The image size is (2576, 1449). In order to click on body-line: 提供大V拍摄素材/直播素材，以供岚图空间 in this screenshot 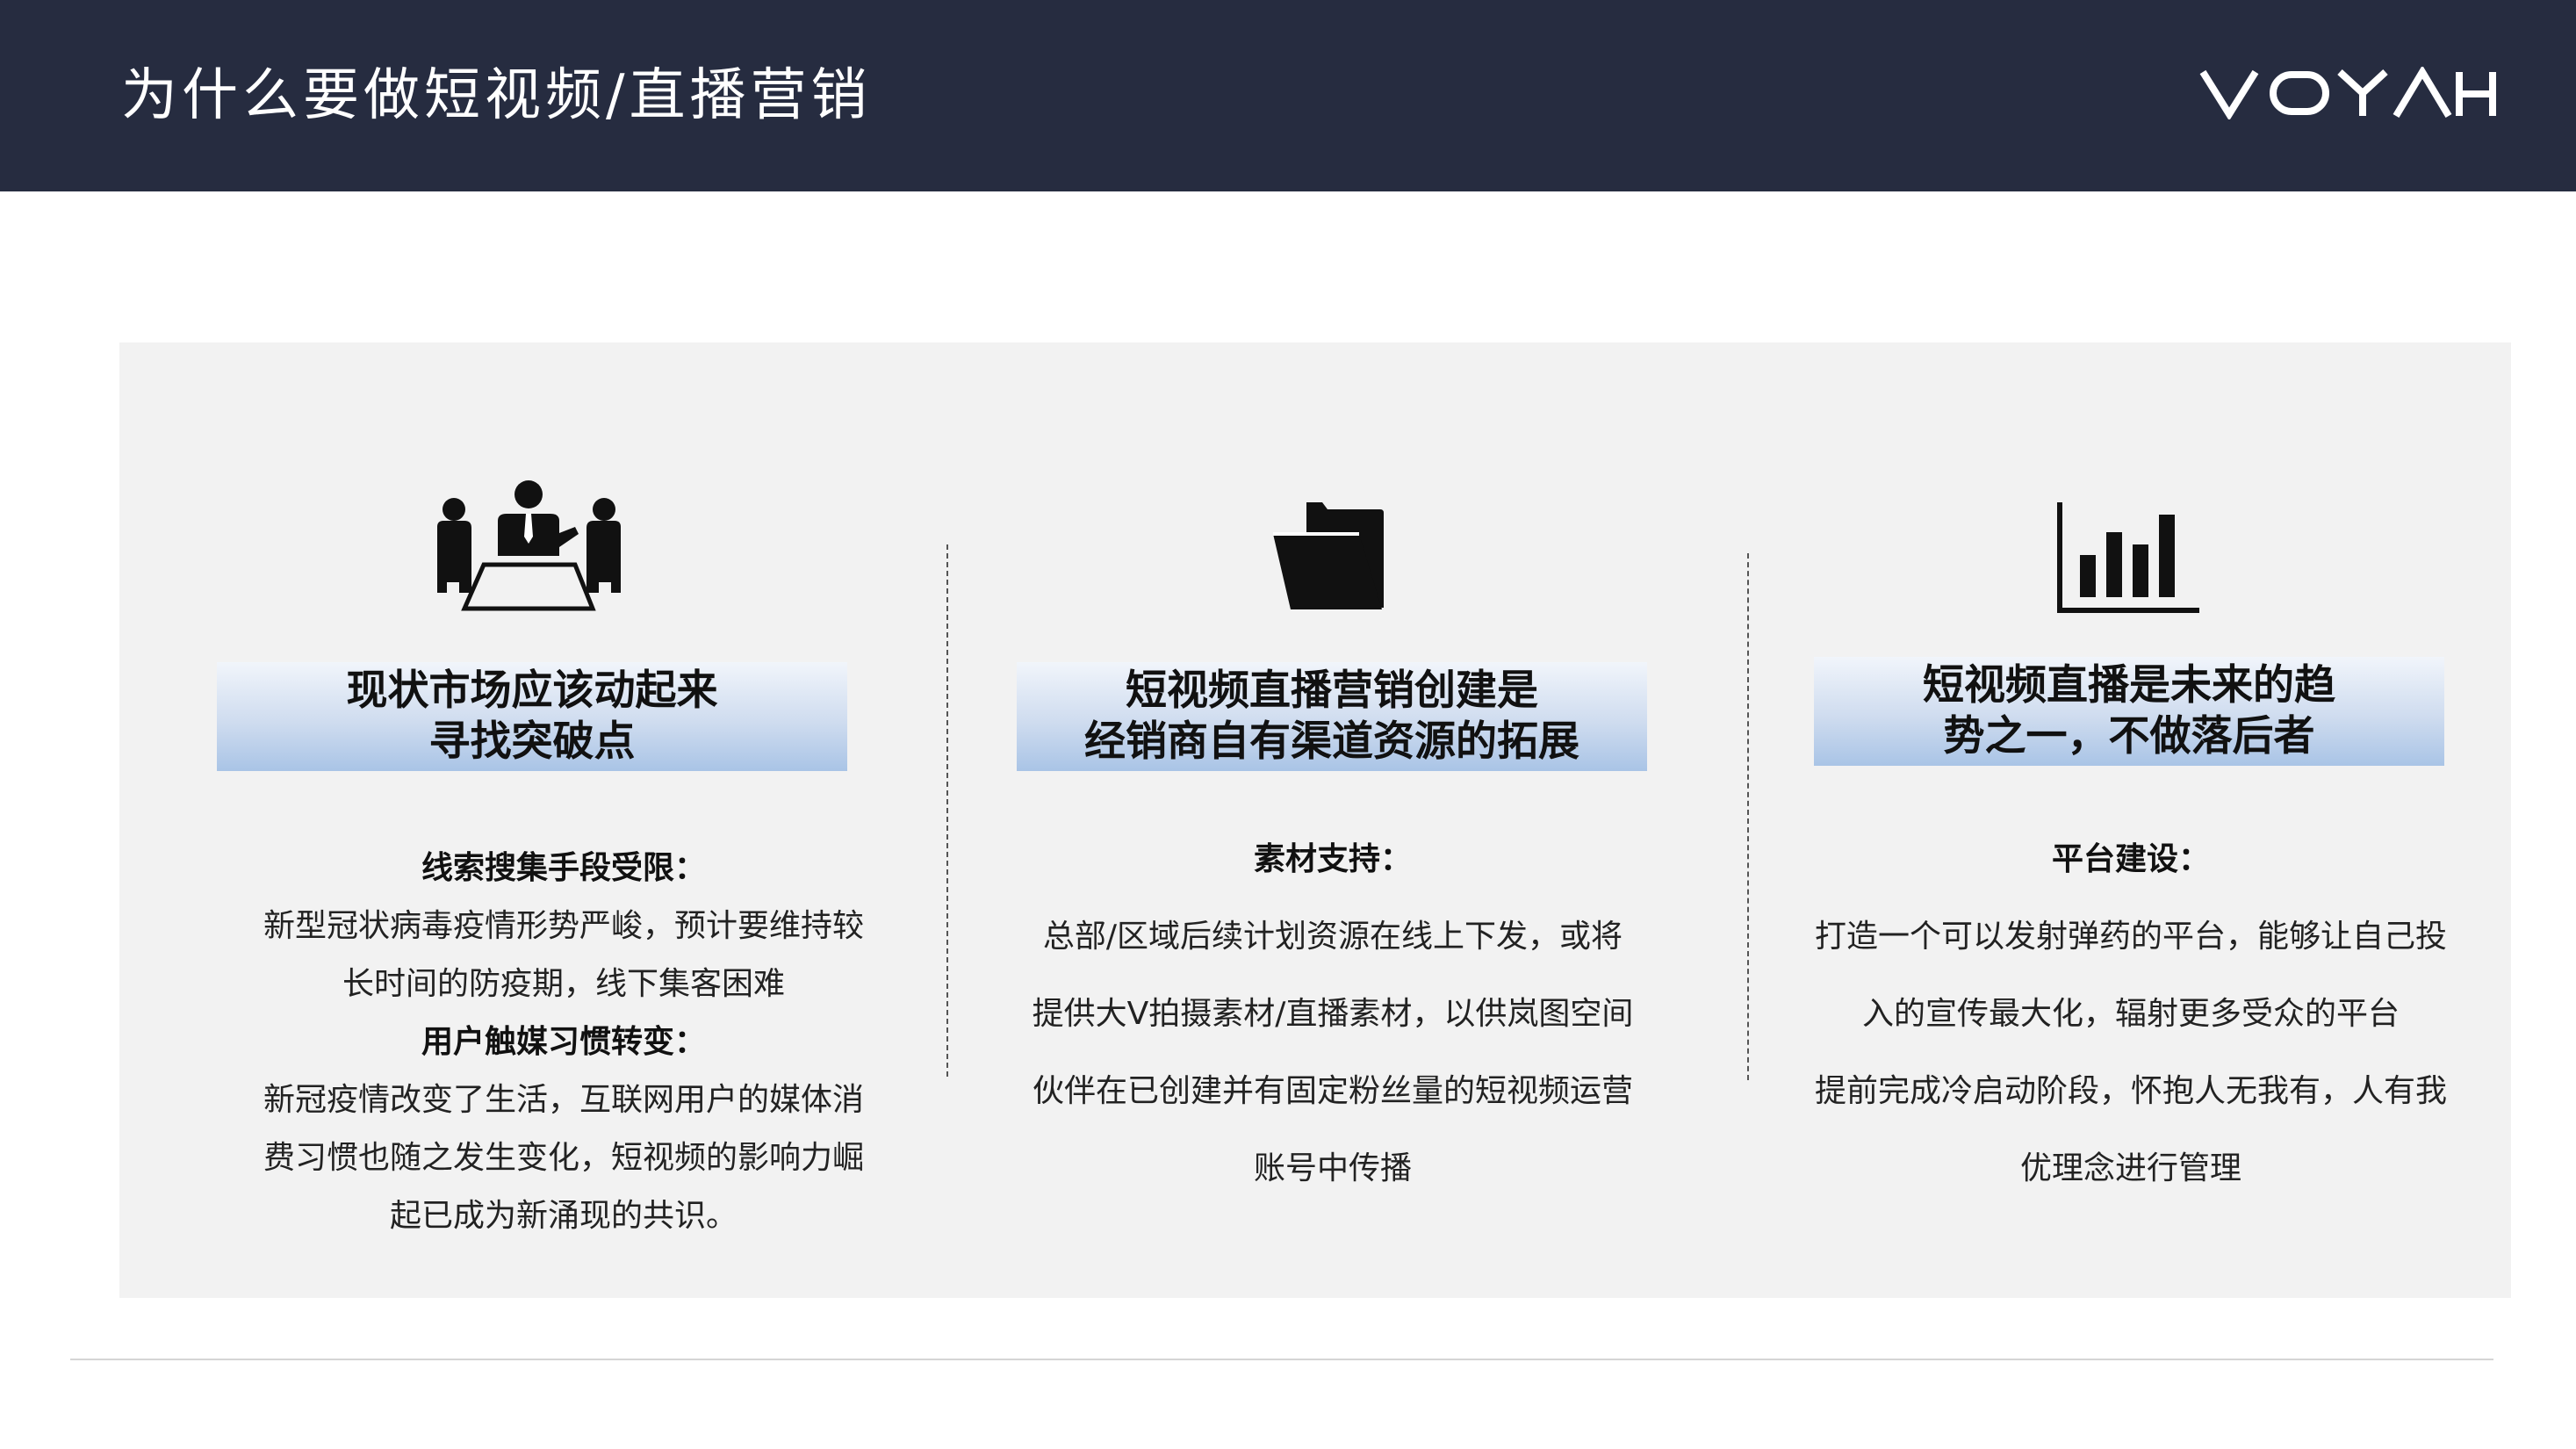, I will do `click(1333, 1014)`.